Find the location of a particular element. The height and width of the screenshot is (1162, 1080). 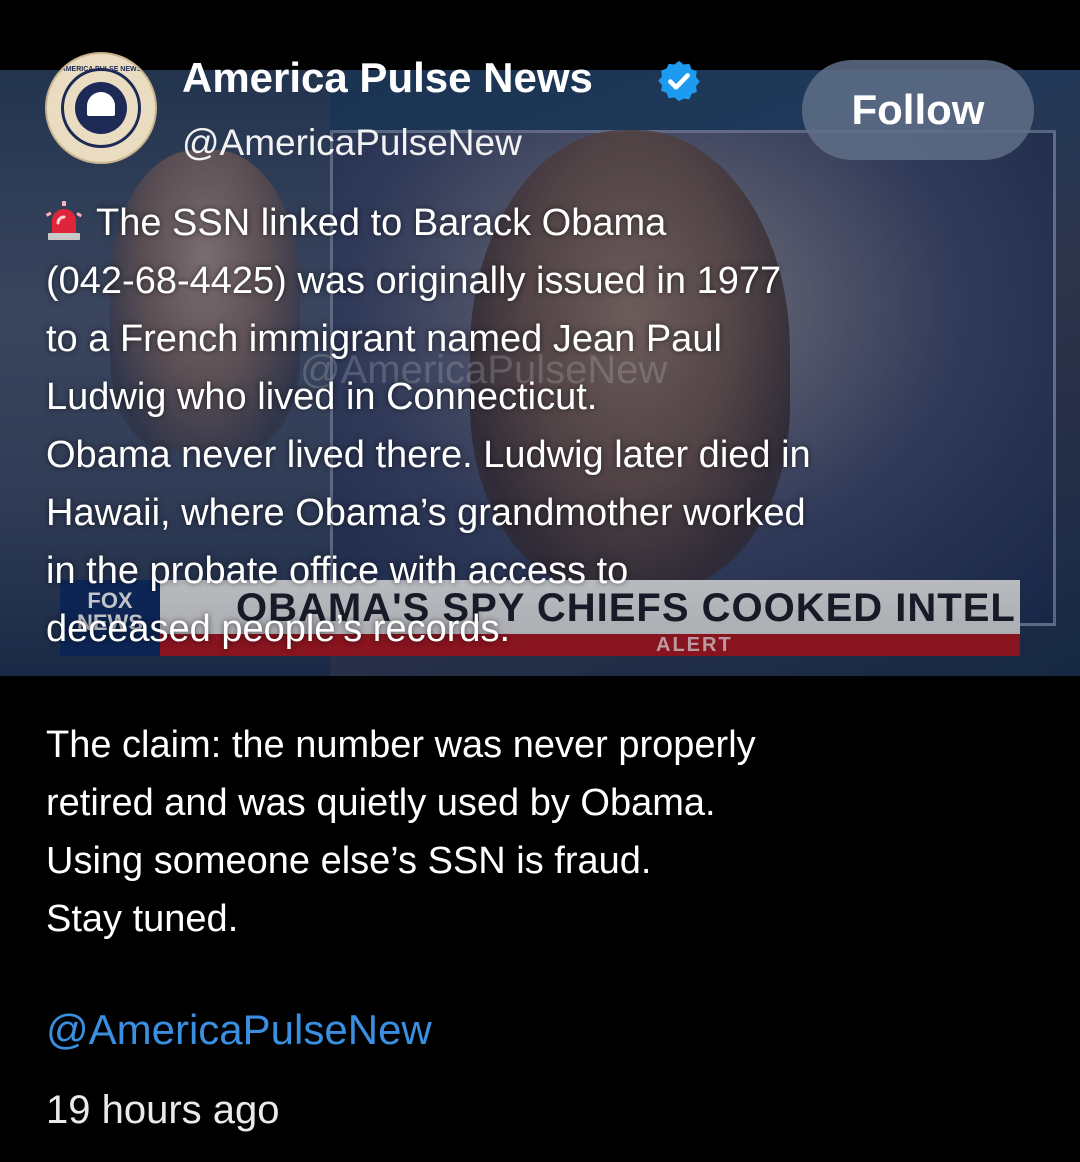

account-name: America Pulse News is located at coordinates (387, 78).